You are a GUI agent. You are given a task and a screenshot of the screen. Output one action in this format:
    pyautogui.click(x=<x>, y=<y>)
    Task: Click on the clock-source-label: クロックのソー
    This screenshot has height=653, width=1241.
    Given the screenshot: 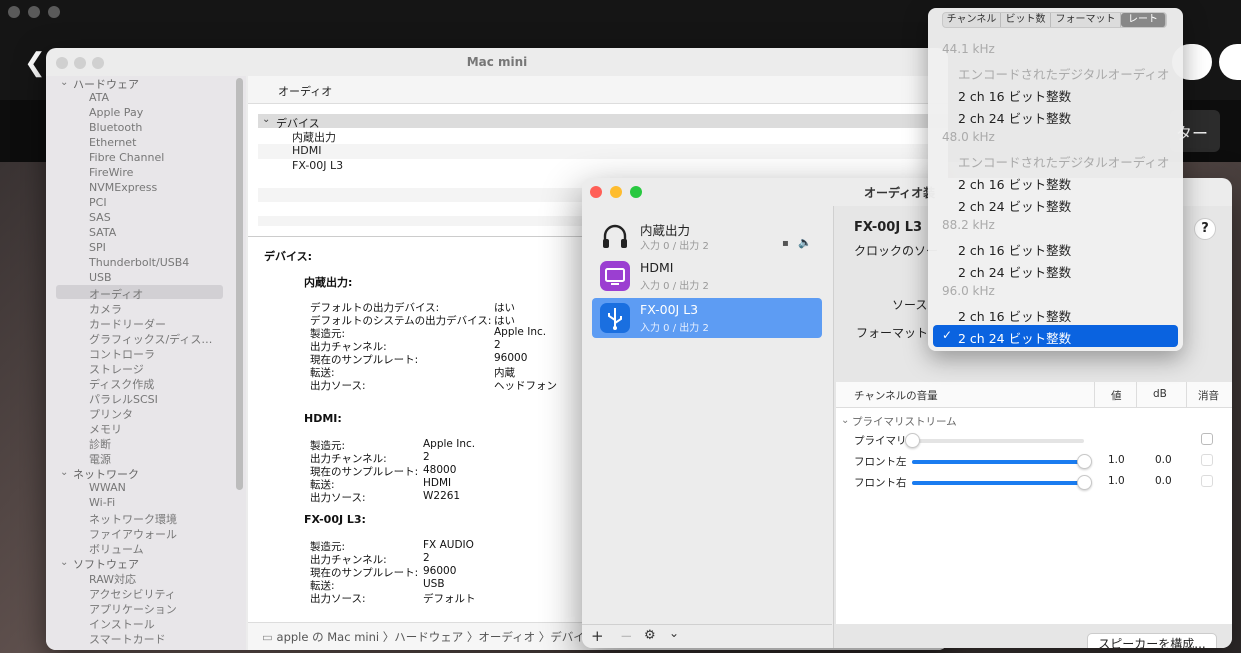 What is the action you would take?
    pyautogui.click(x=896, y=251)
    